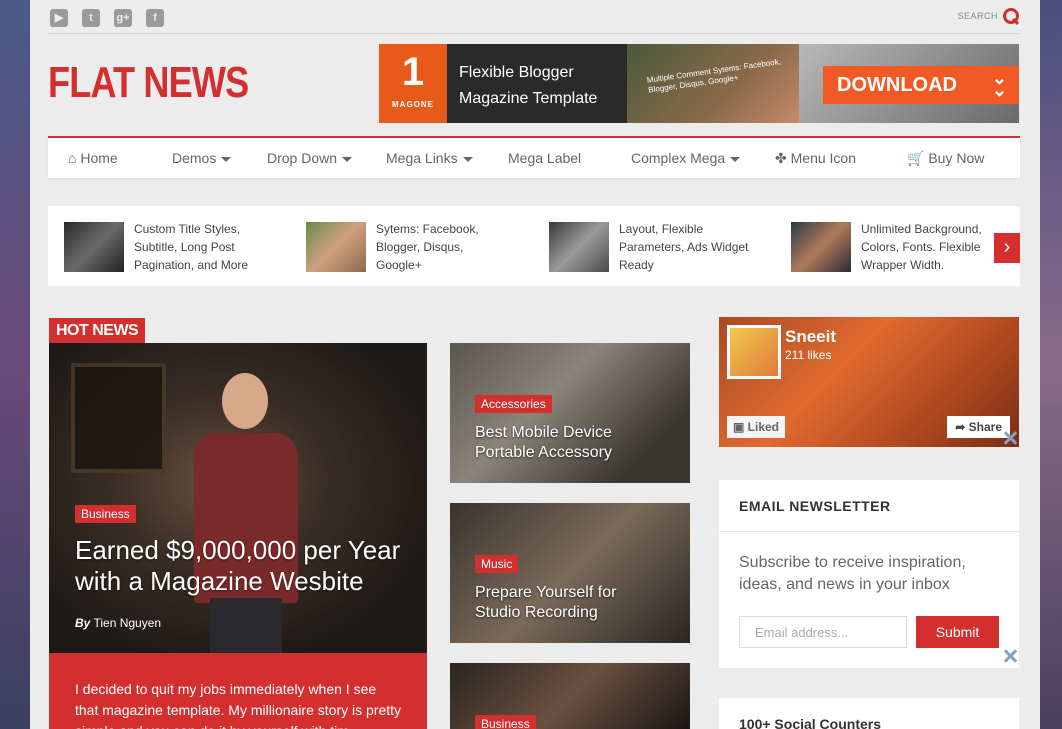 This screenshot has height=729, width=1062. I want to click on banner-title: Flexible Blogger Magazine Template, so click(528, 86).